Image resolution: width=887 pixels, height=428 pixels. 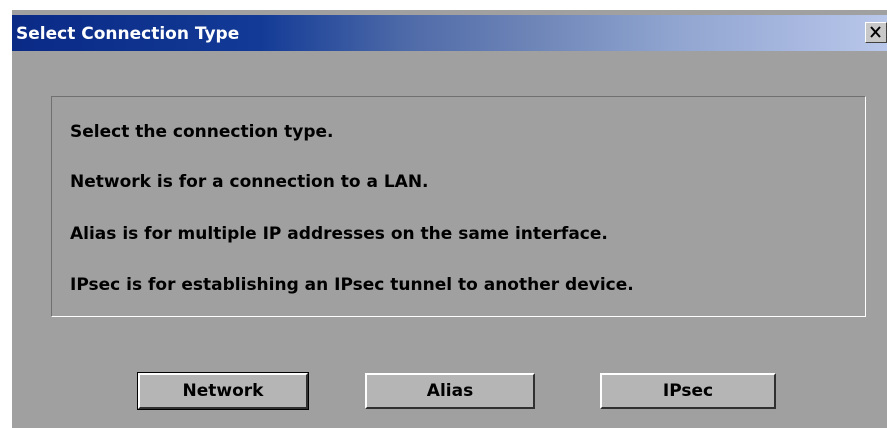 I want to click on info-line-network: Network is for a connection to a LAN., so click(x=249, y=182).